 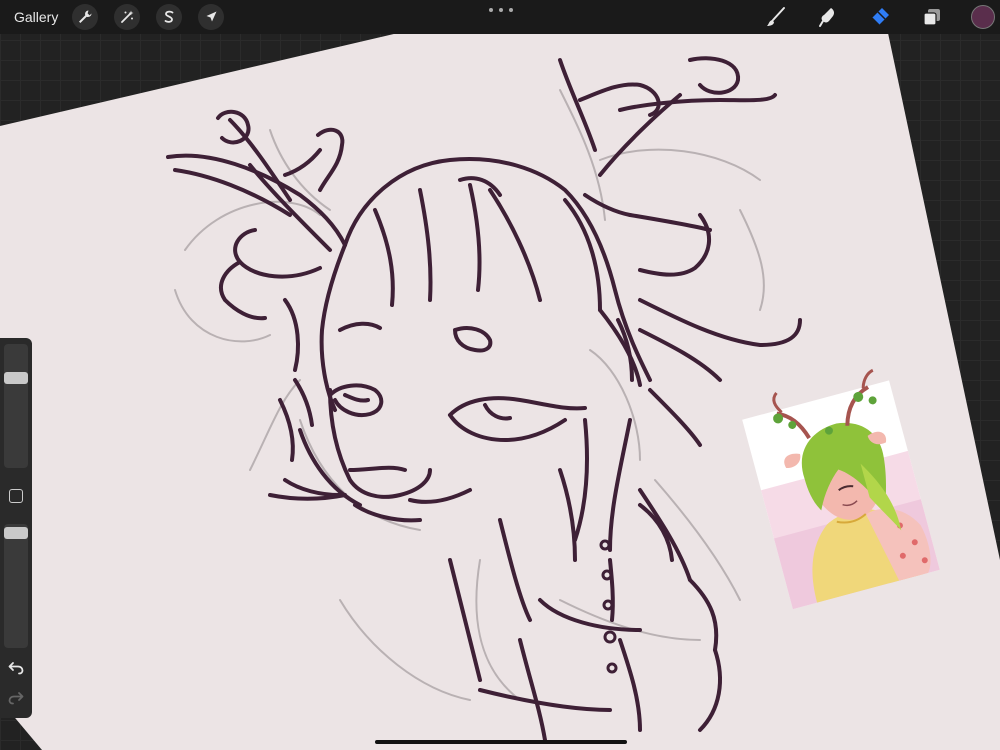 What do you see at coordinates (501, 742) in the screenshot?
I see `home-indicator` at bounding box center [501, 742].